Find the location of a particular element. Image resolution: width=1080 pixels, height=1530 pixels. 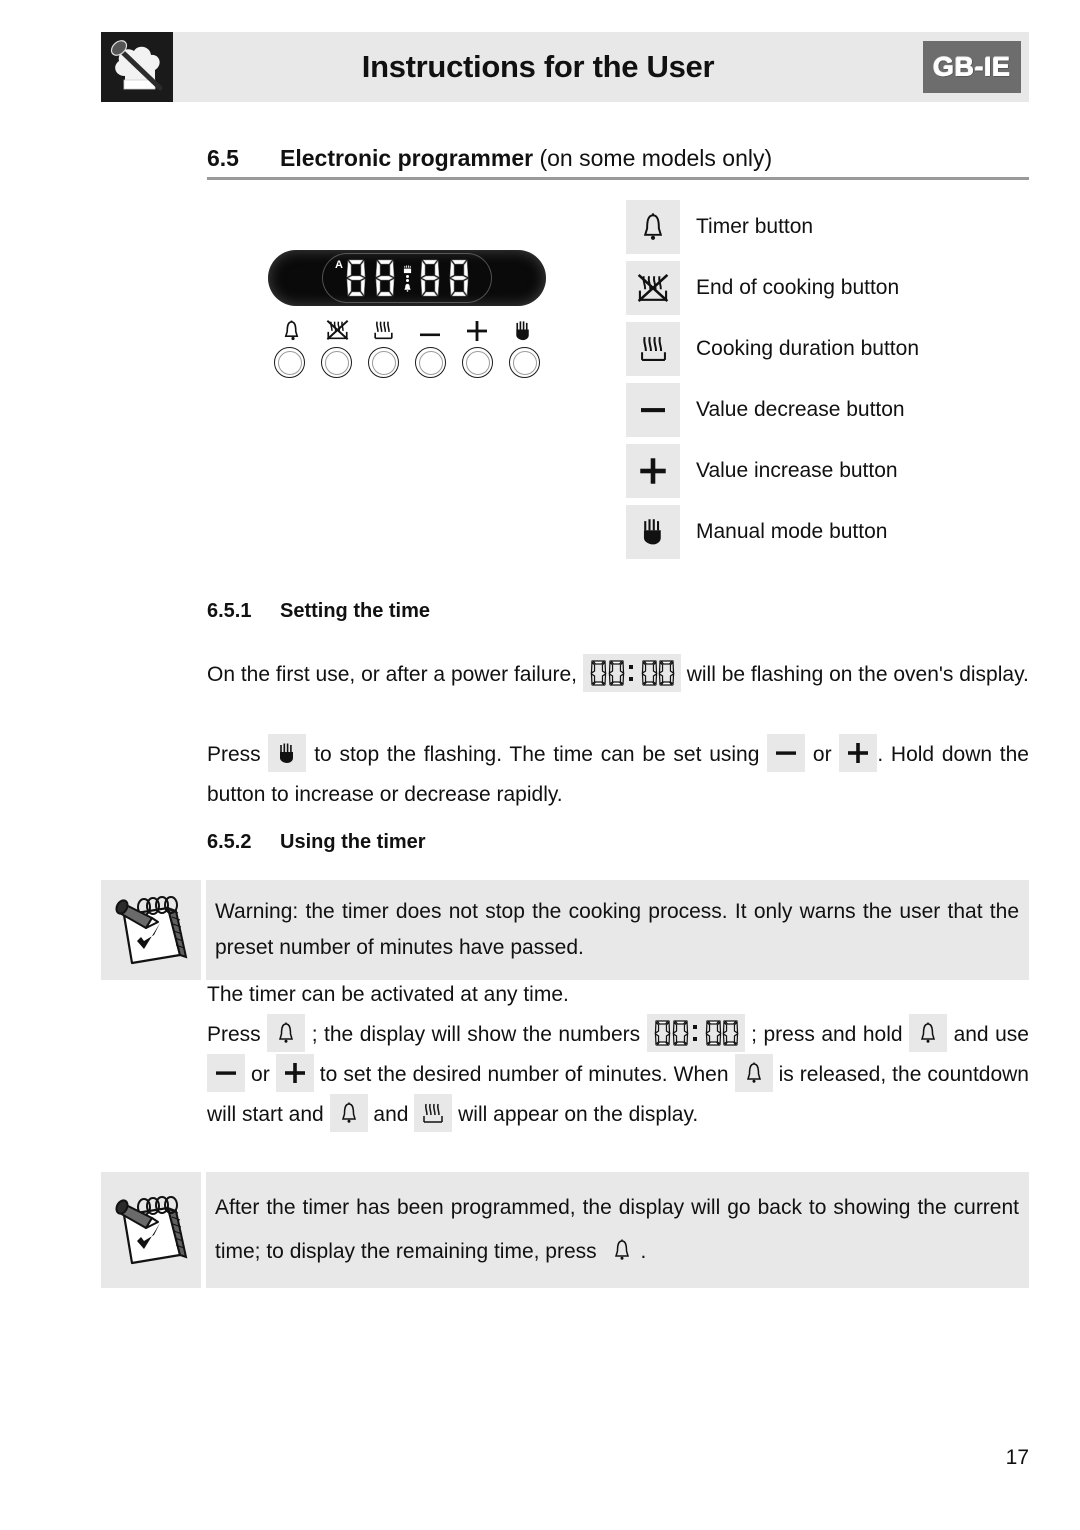

legend-label: Cooking duration button is located at coordinates (807, 348).